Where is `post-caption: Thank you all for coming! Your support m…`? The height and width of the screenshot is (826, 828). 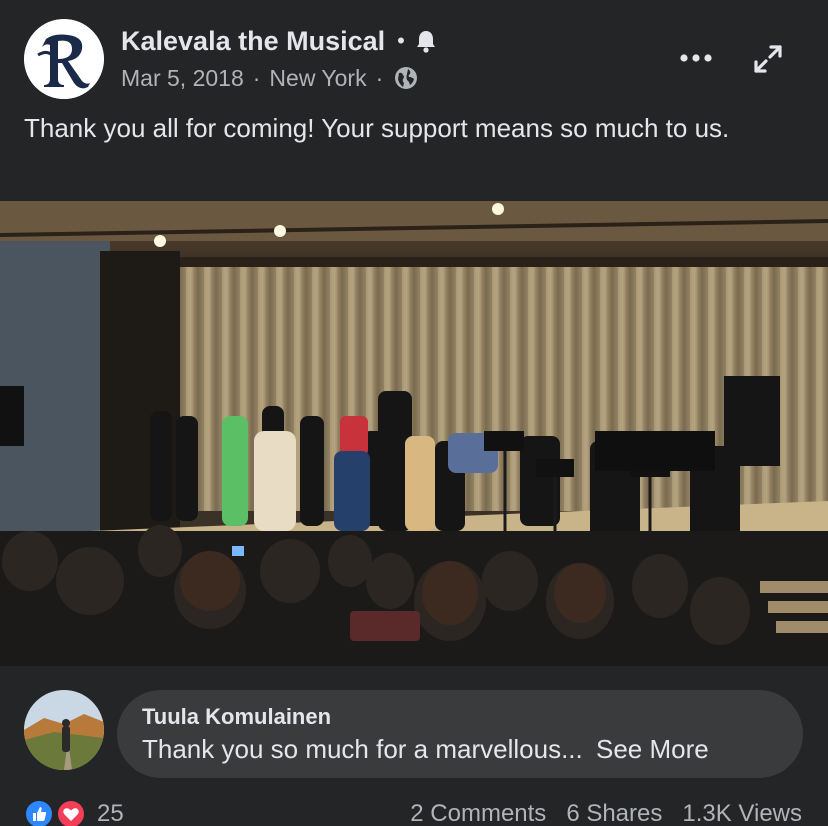
post-caption: Thank you all for coming! Your support m… is located at coordinates (377, 128).